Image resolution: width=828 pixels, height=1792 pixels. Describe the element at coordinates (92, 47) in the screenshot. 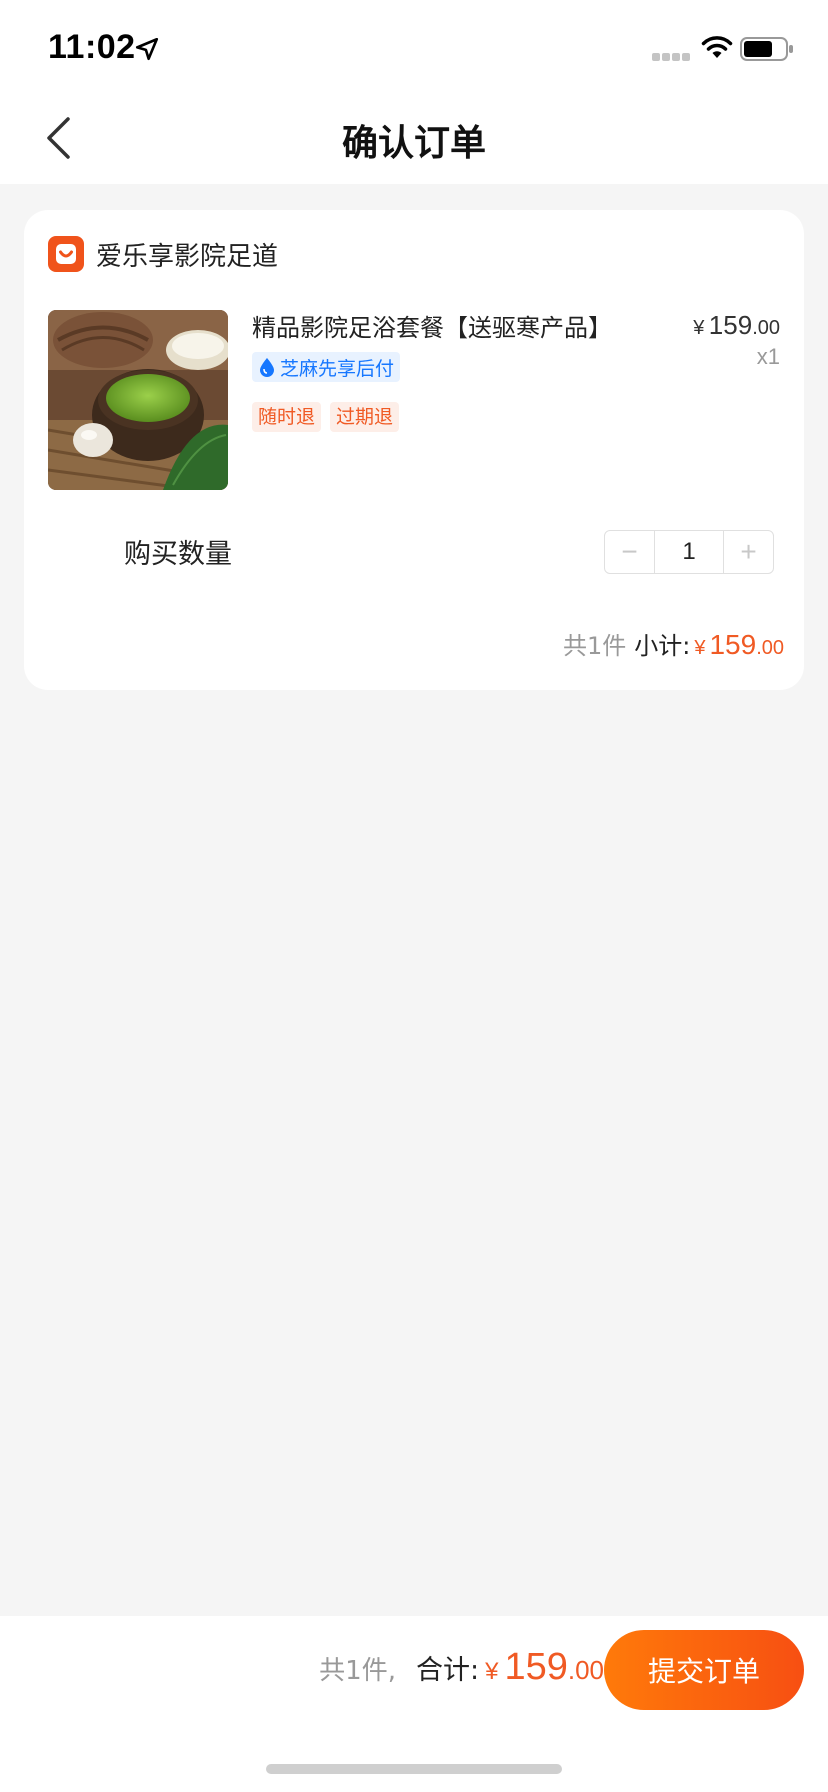

I see `status-time: 11:02` at that location.